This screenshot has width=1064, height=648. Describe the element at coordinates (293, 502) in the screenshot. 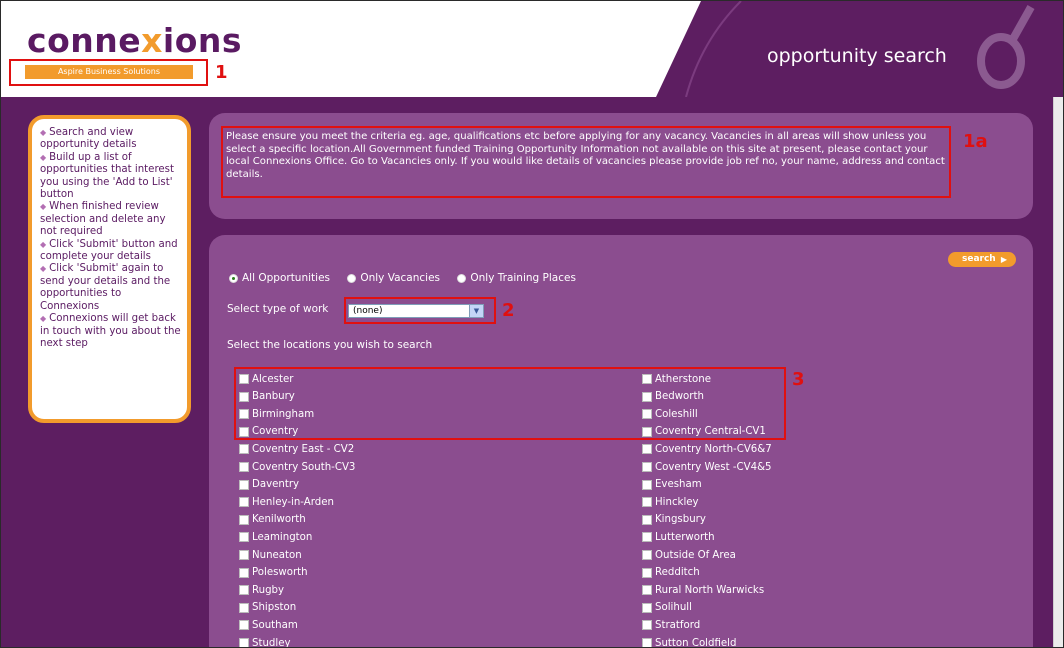

I see `location-label: Henley-in-Arden` at that location.